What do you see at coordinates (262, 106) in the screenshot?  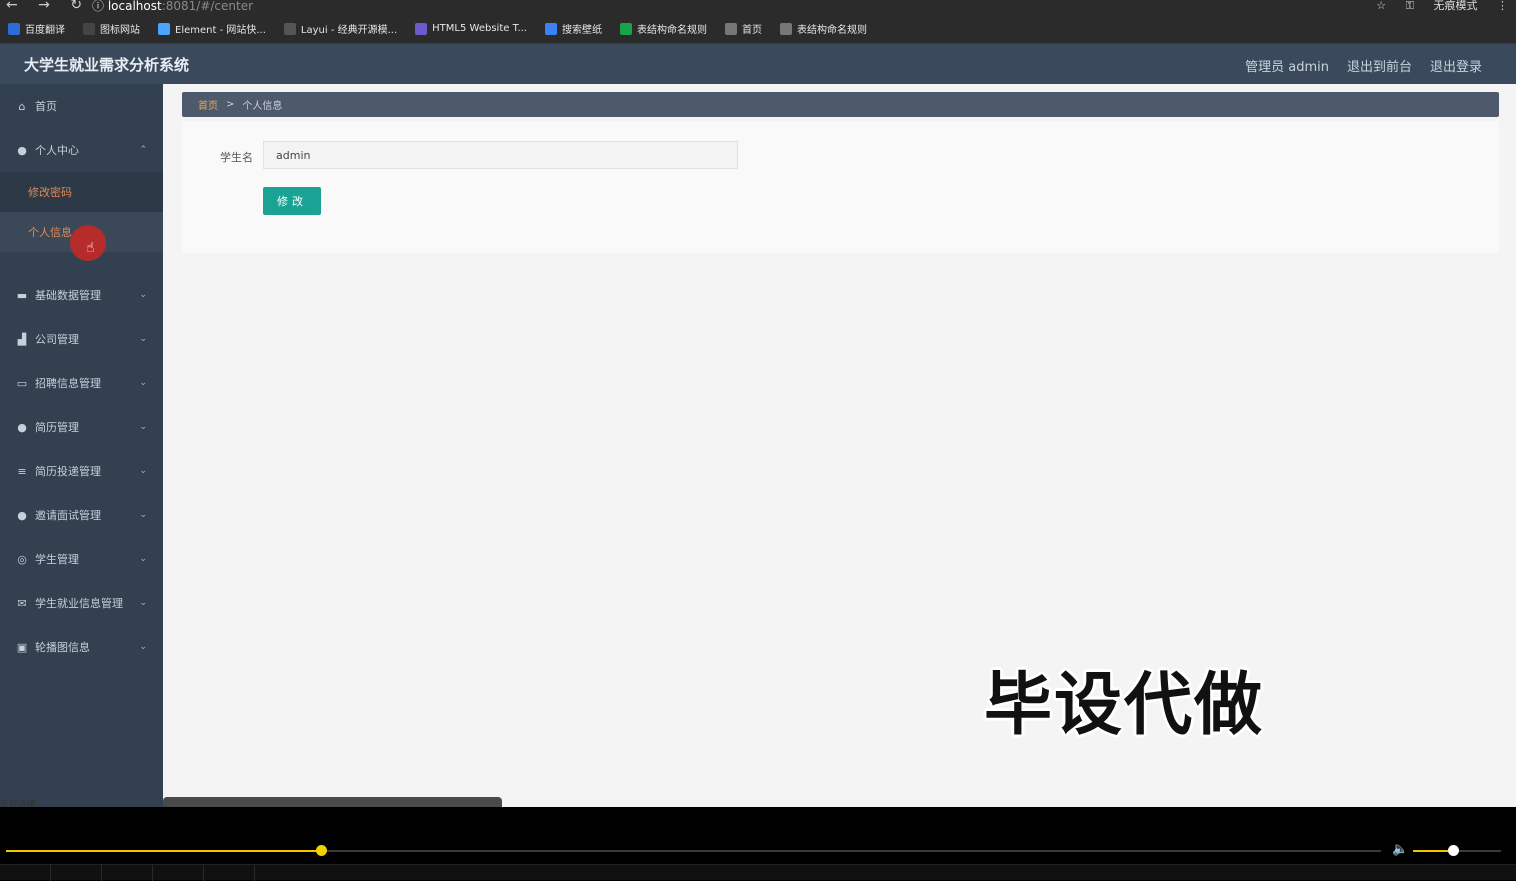 I see `breadcrumb-current: 个人信息` at bounding box center [262, 106].